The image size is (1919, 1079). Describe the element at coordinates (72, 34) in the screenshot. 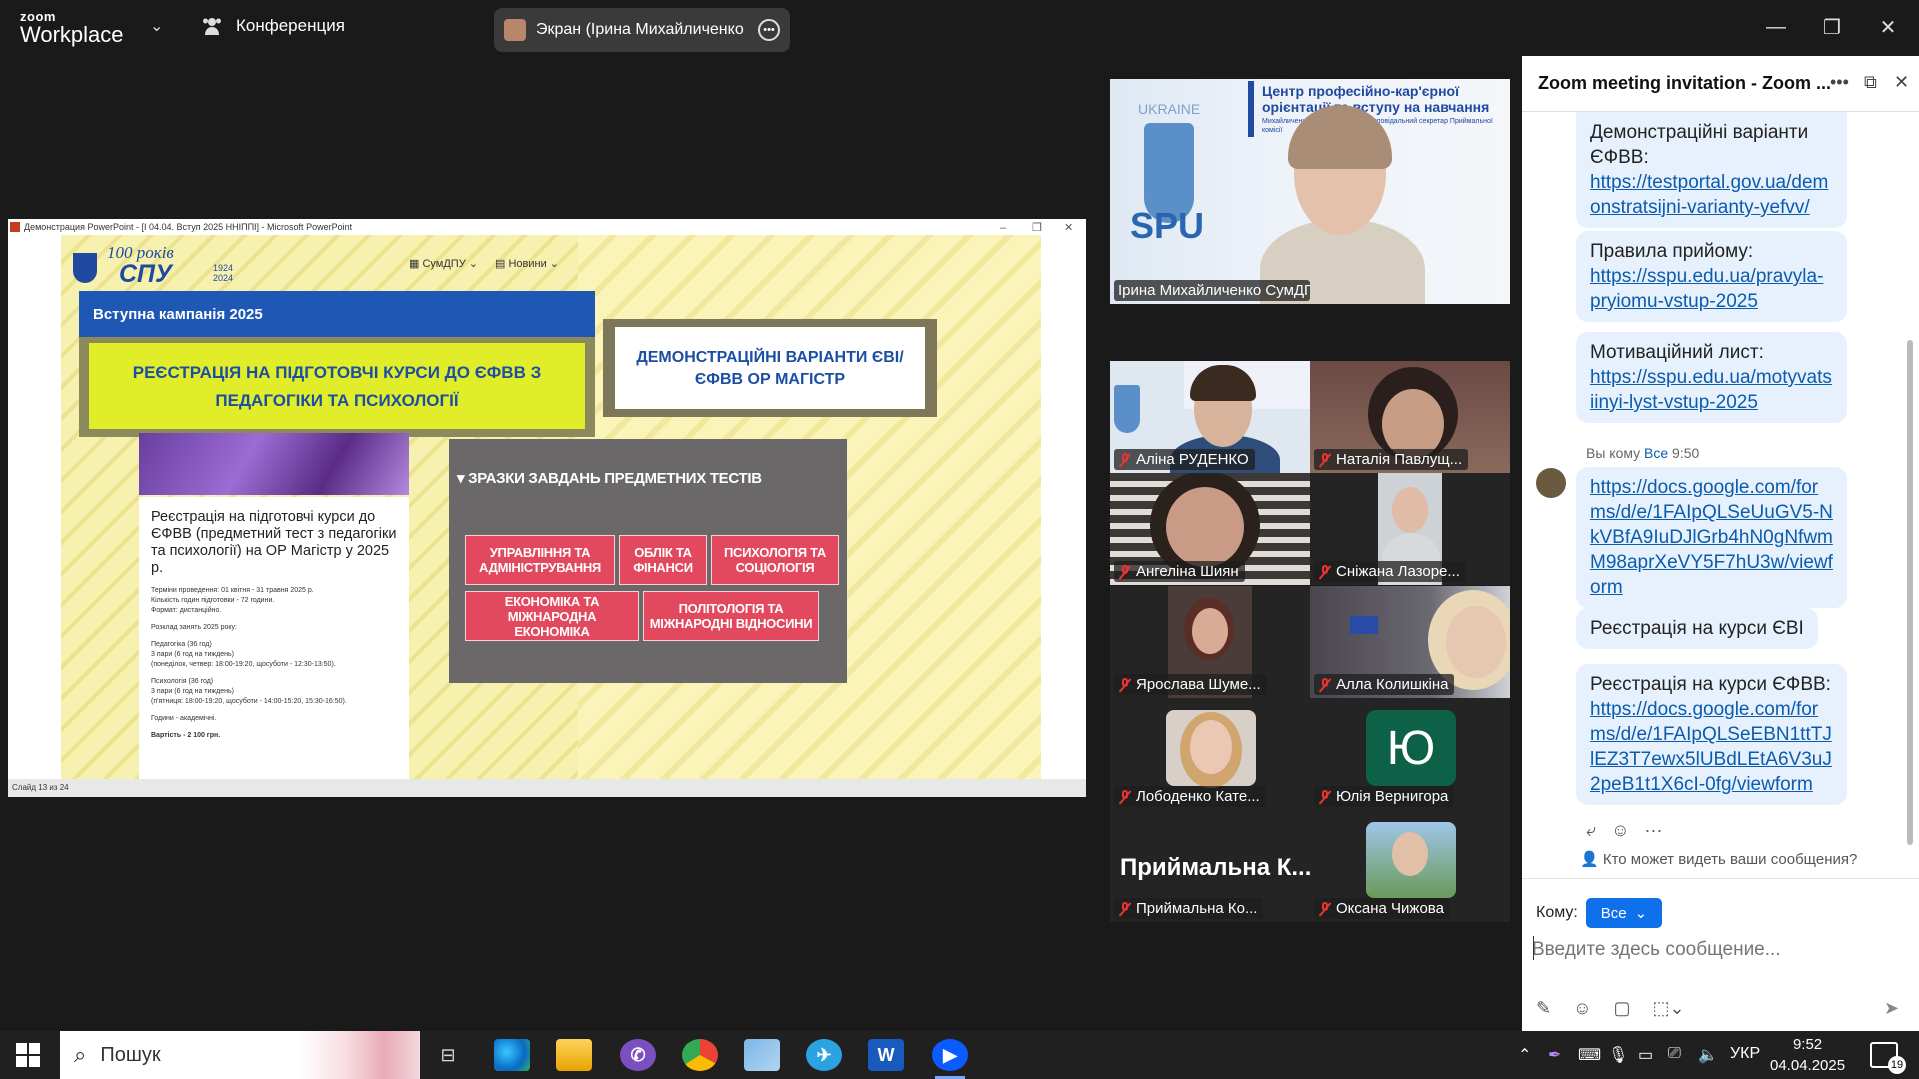

I see `logo-bottom-text: Workplace` at that location.